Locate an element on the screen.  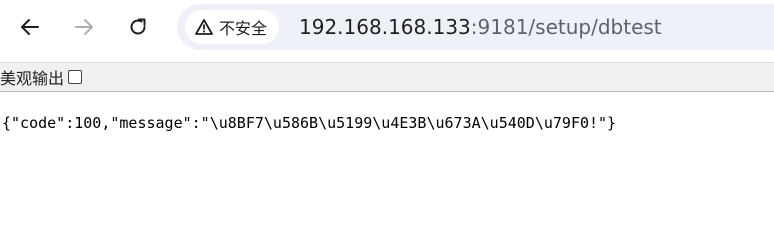
security-indicator: 不安全 is located at coordinates (232, 27).